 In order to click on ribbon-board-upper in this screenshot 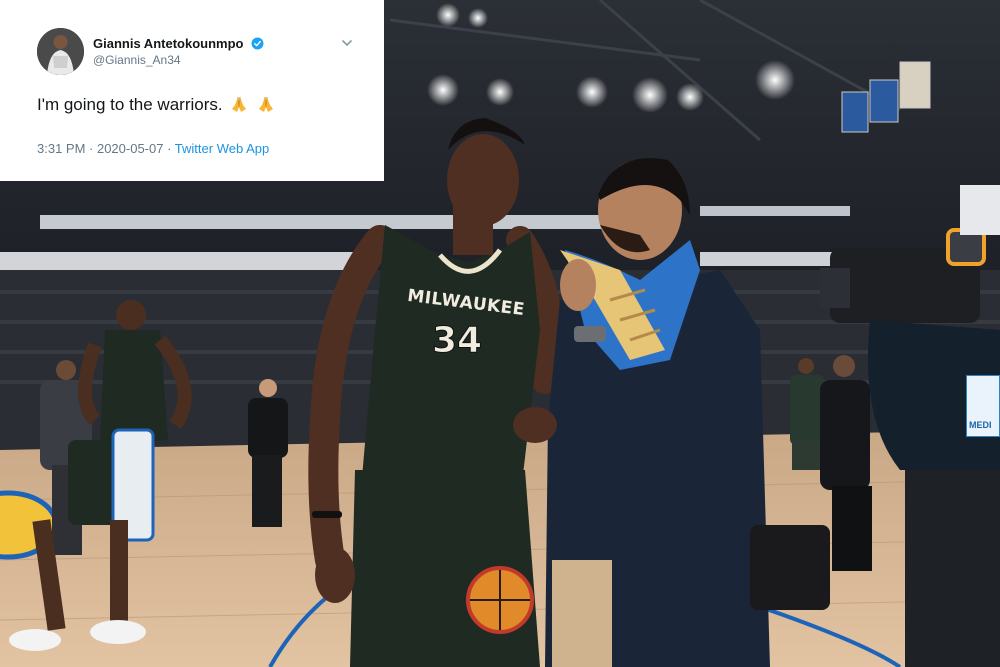, I will do `click(350, 222)`.